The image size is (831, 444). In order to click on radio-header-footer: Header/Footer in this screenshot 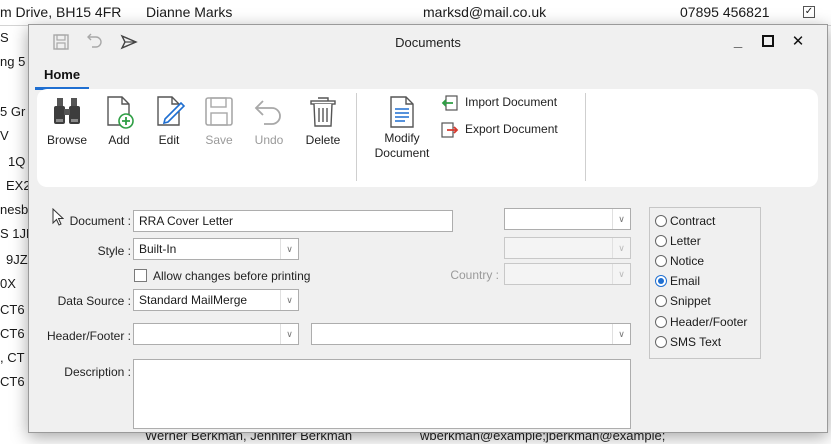, I will do `click(701, 324)`.